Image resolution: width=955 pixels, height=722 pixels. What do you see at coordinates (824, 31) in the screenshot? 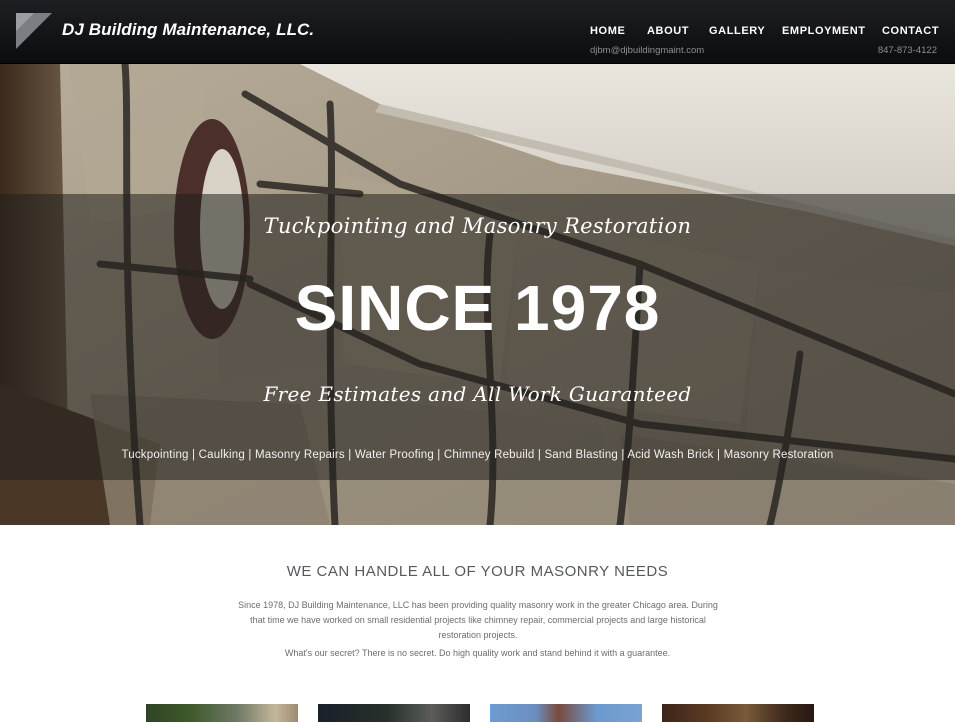
I see `nav-employment: EMPLOYMENT` at bounding box center [824, 31].